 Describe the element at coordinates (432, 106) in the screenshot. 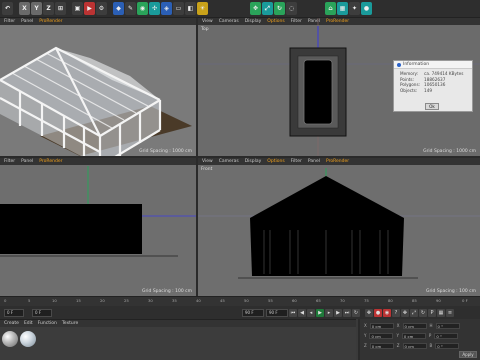

I see `ok-button: Ok` at that location.